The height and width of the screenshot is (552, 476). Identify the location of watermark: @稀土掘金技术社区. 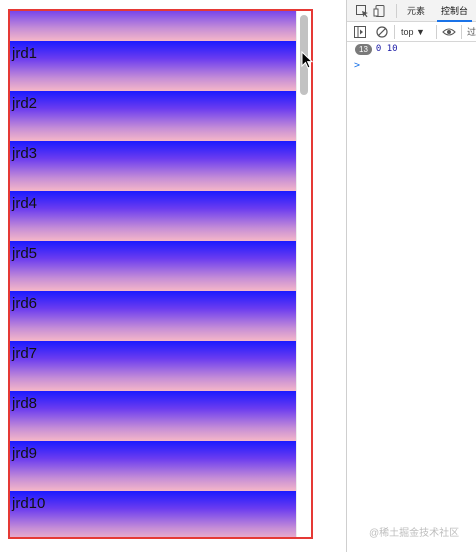
(414, 533).